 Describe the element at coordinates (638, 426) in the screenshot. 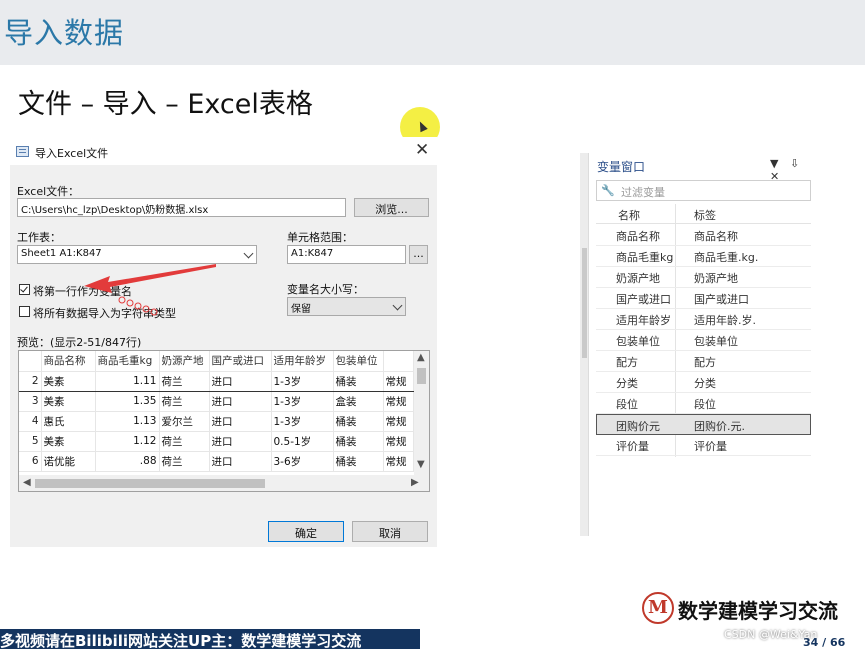

I see `variable-name: 团购价元` at that location.